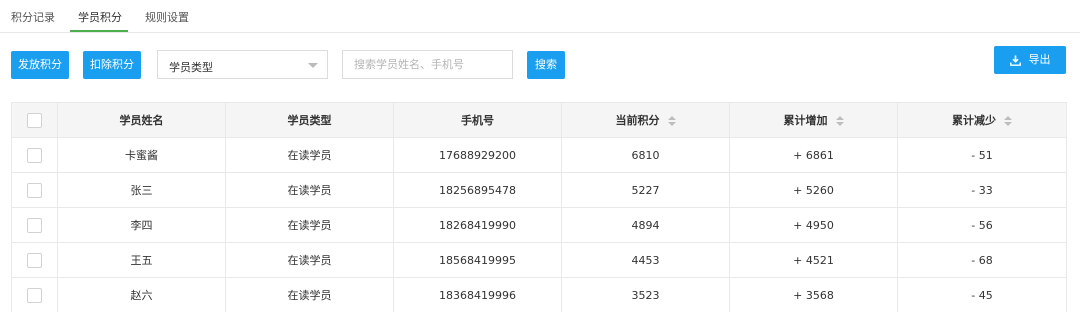 This screenshot has width=1080, height=312. I want to click on tab-bar: 积分记录 学员积分 规则设置, so click(540, 16).